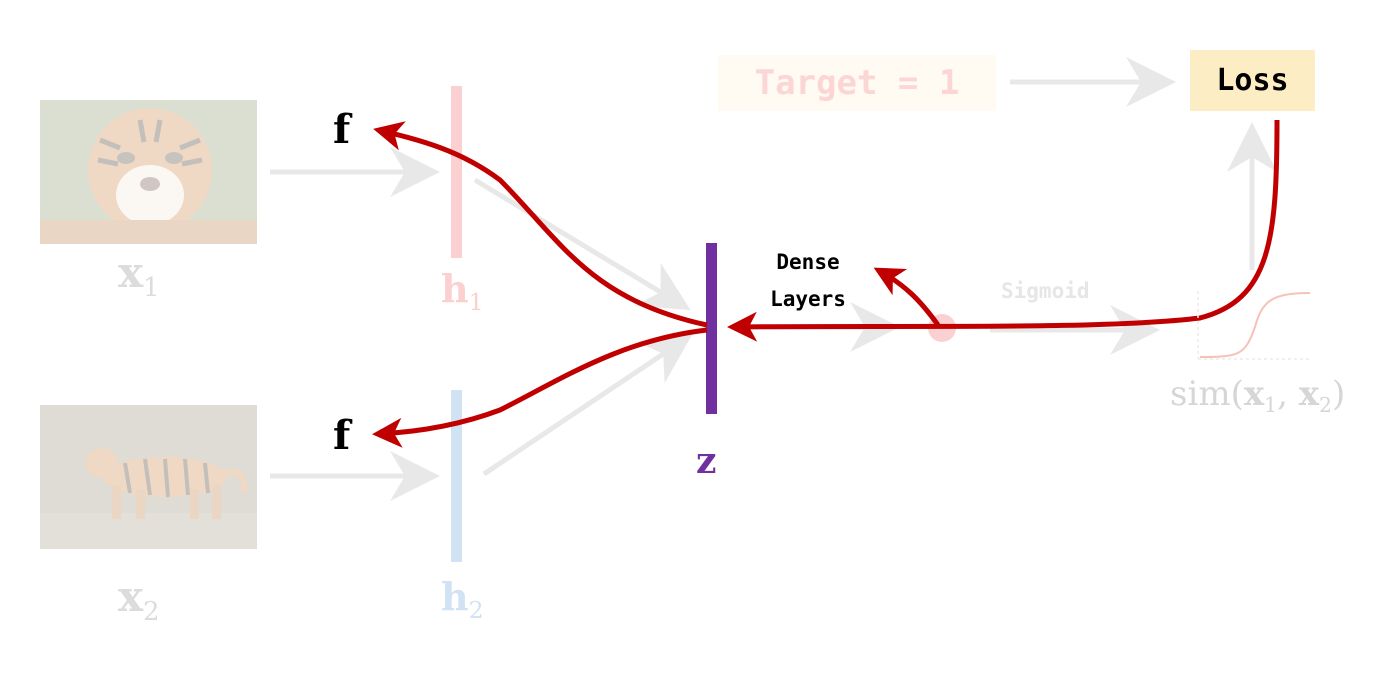  What do you see at coordinates (139, 600) in the screenshot?
I see `x2-label: x2` at bounding box center [139, 600].